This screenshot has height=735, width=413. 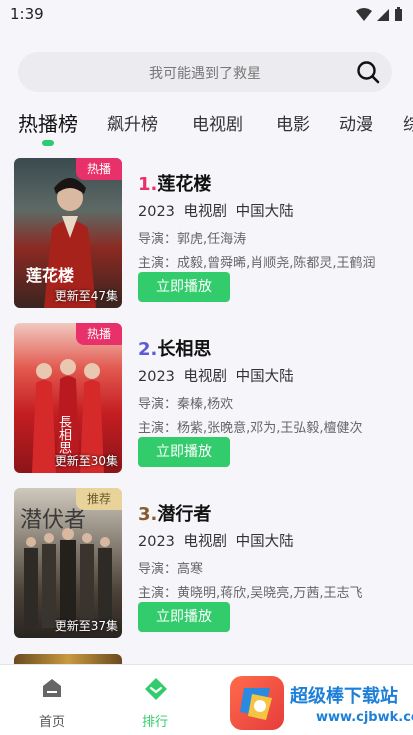 What do you see at coordinates (344, 696) in the screenshot?
I see `watermark-text: 超级棒下载站` at bounding box center [344, 696].